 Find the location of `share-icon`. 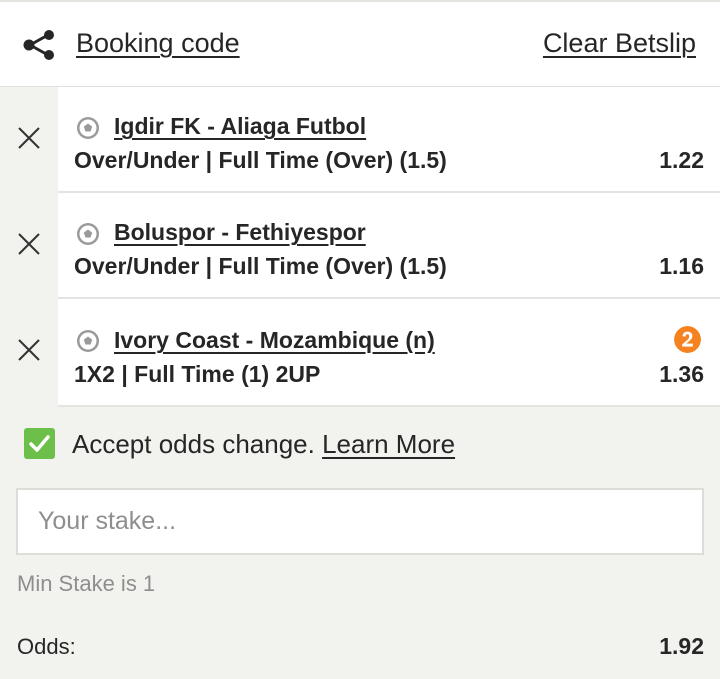

share-icon is located at coordinates (39, 45).